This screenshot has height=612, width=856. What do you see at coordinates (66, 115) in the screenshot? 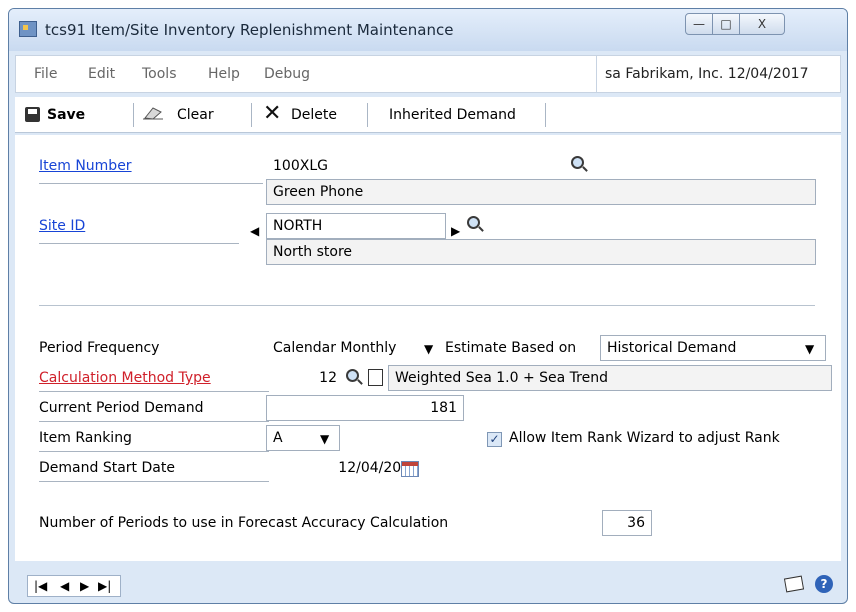
I see `save-button: Save` at bounding box center [66, 115].